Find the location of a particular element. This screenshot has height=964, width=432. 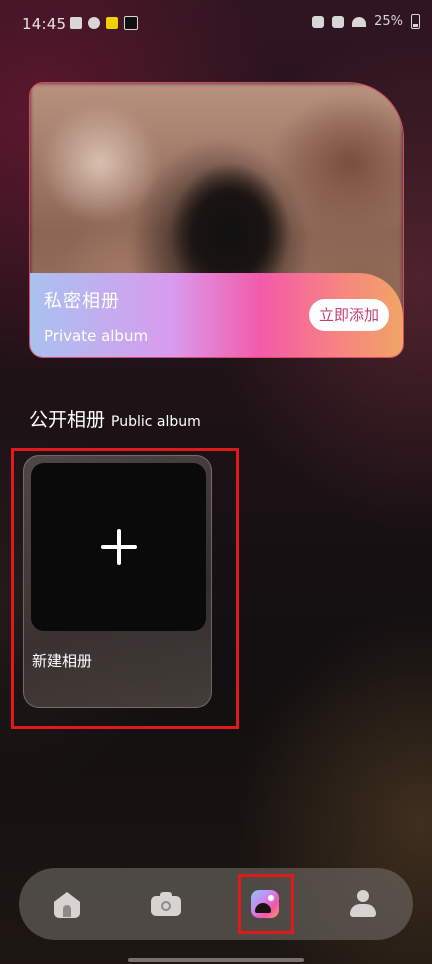

new-album-card: 新建相册 is located at coordinates (117, 581).